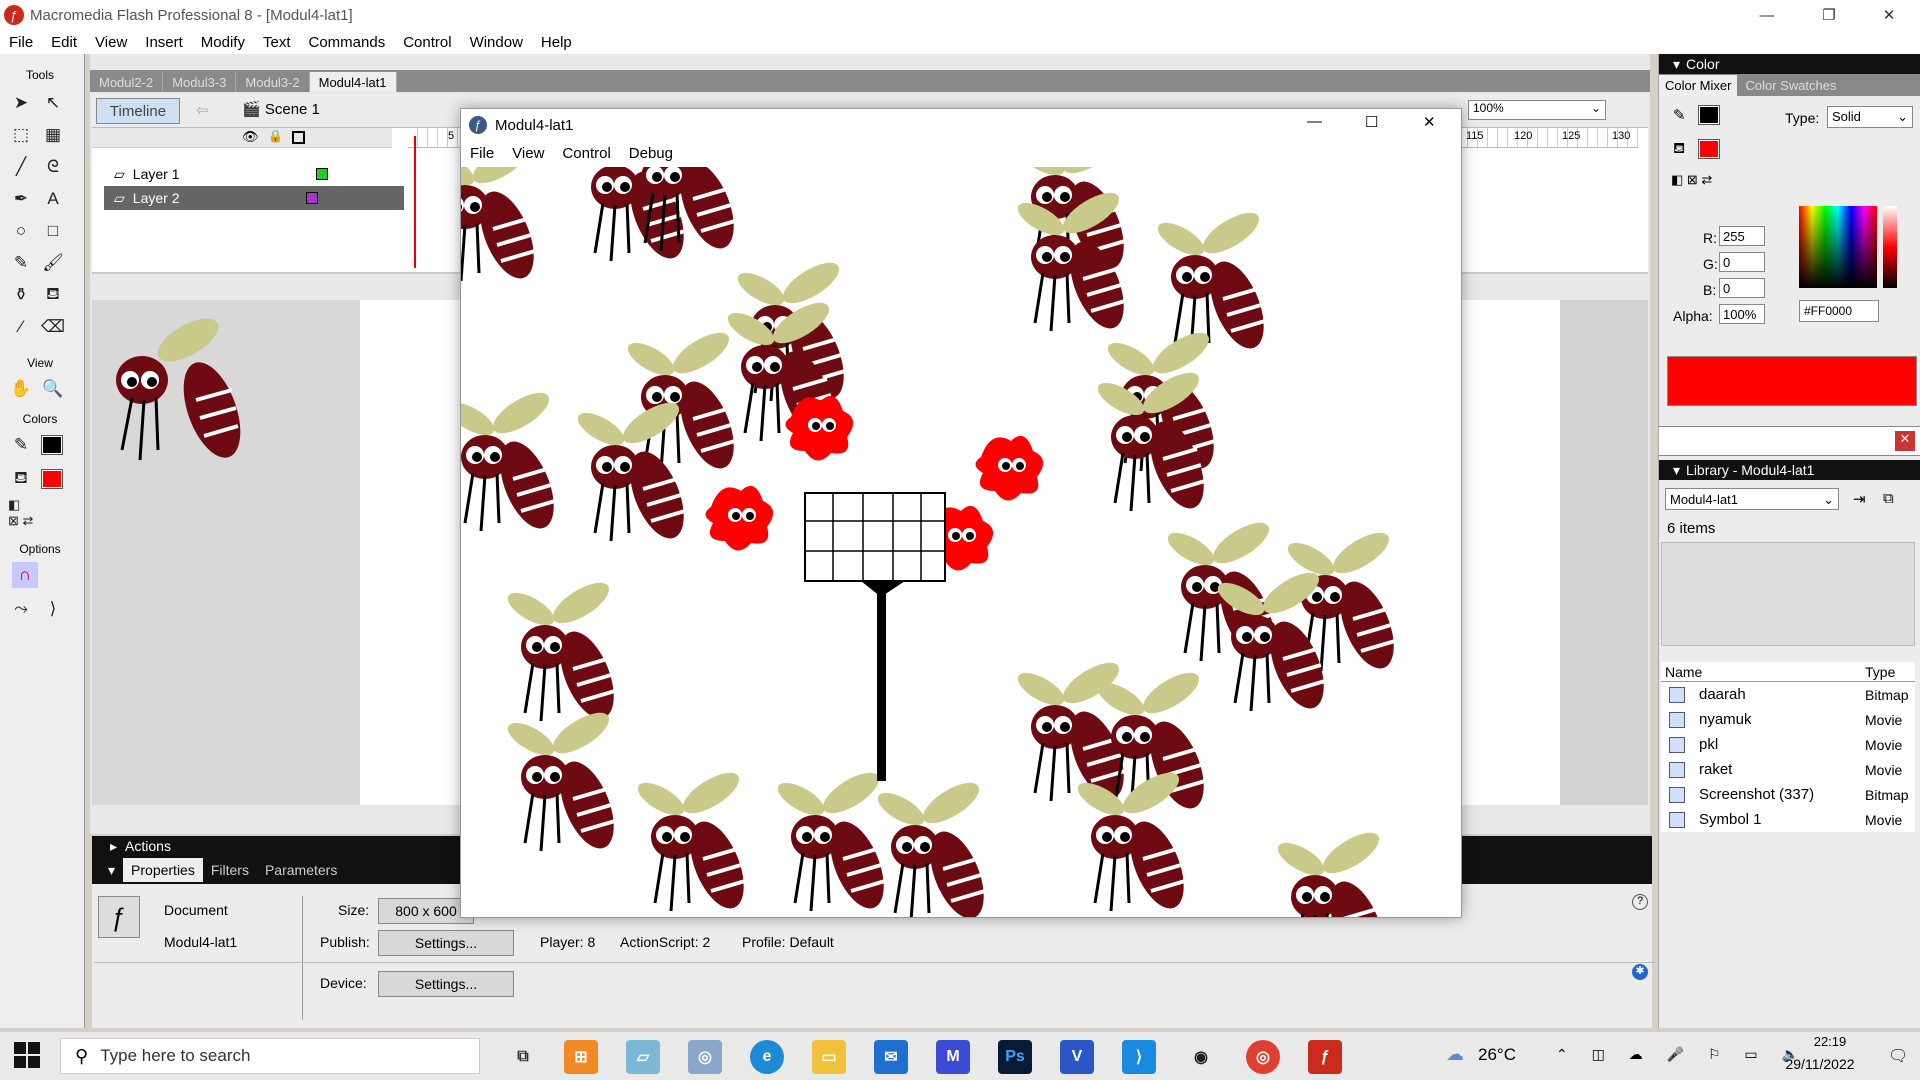 The width and height of the screenshot is (1920, 1080). What do you see at coordinates (1830, 1041) in the screenshot?
I see `clock-time: 22:19` at bounding box center [1830, 1041].